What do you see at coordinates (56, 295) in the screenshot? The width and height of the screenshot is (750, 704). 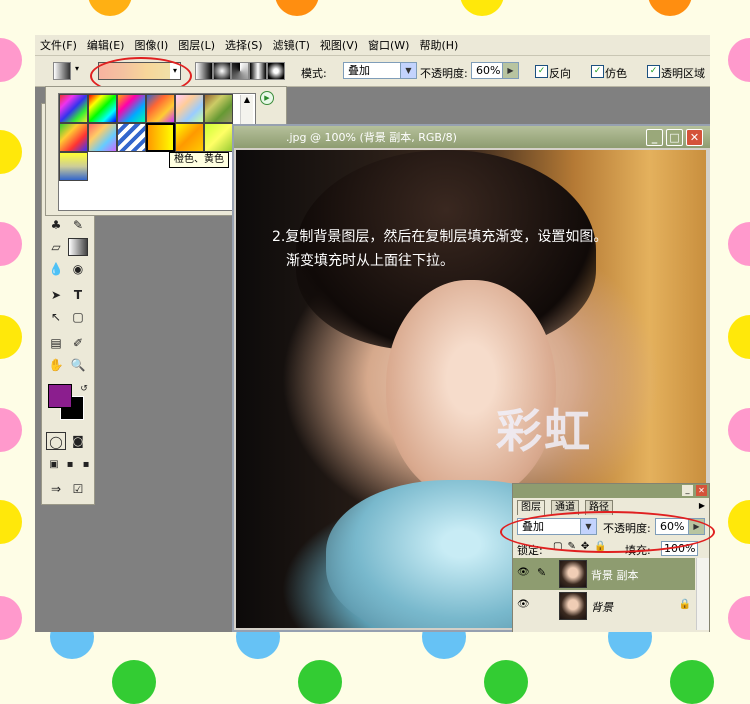 I see `path-select-icon: ➤` at bounding box center [56, 295].